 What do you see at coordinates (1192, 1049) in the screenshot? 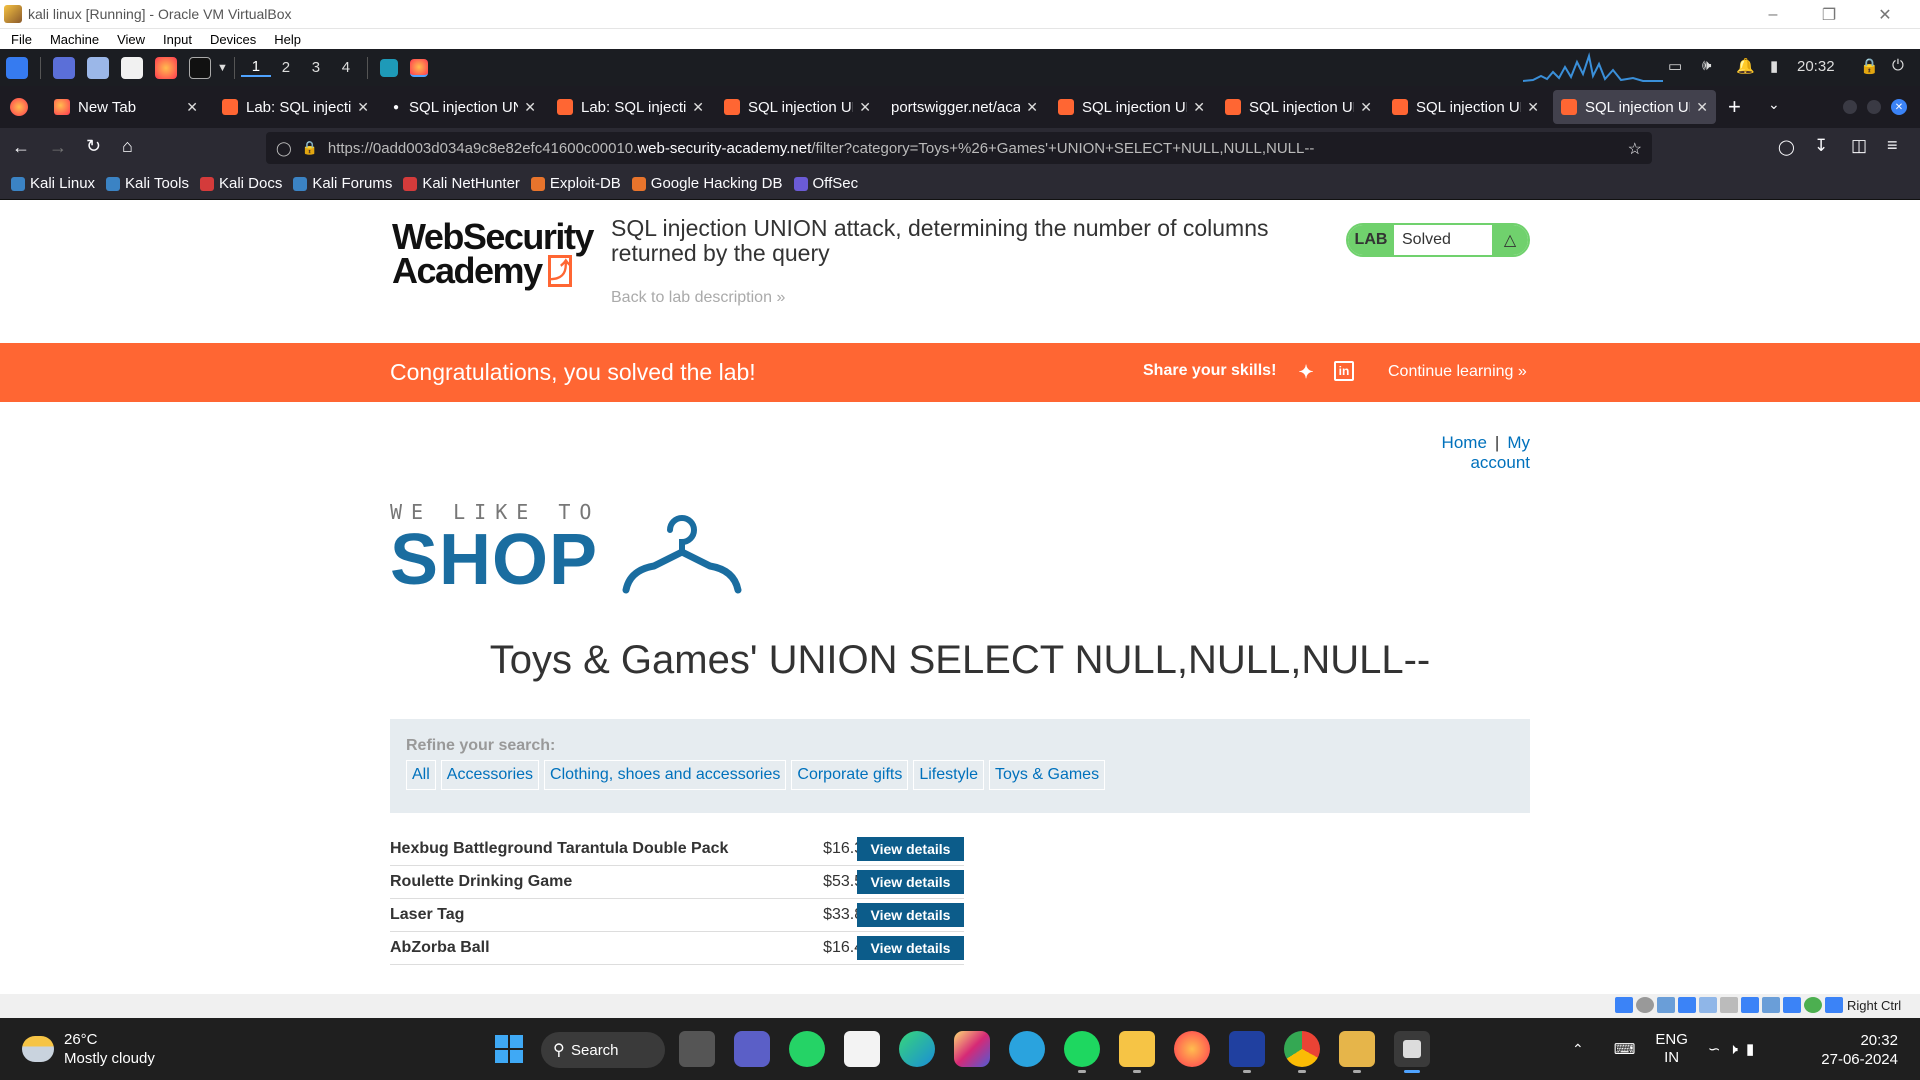
I see `firefox-taskbar-icon` at bounding box center [1192, 1049].